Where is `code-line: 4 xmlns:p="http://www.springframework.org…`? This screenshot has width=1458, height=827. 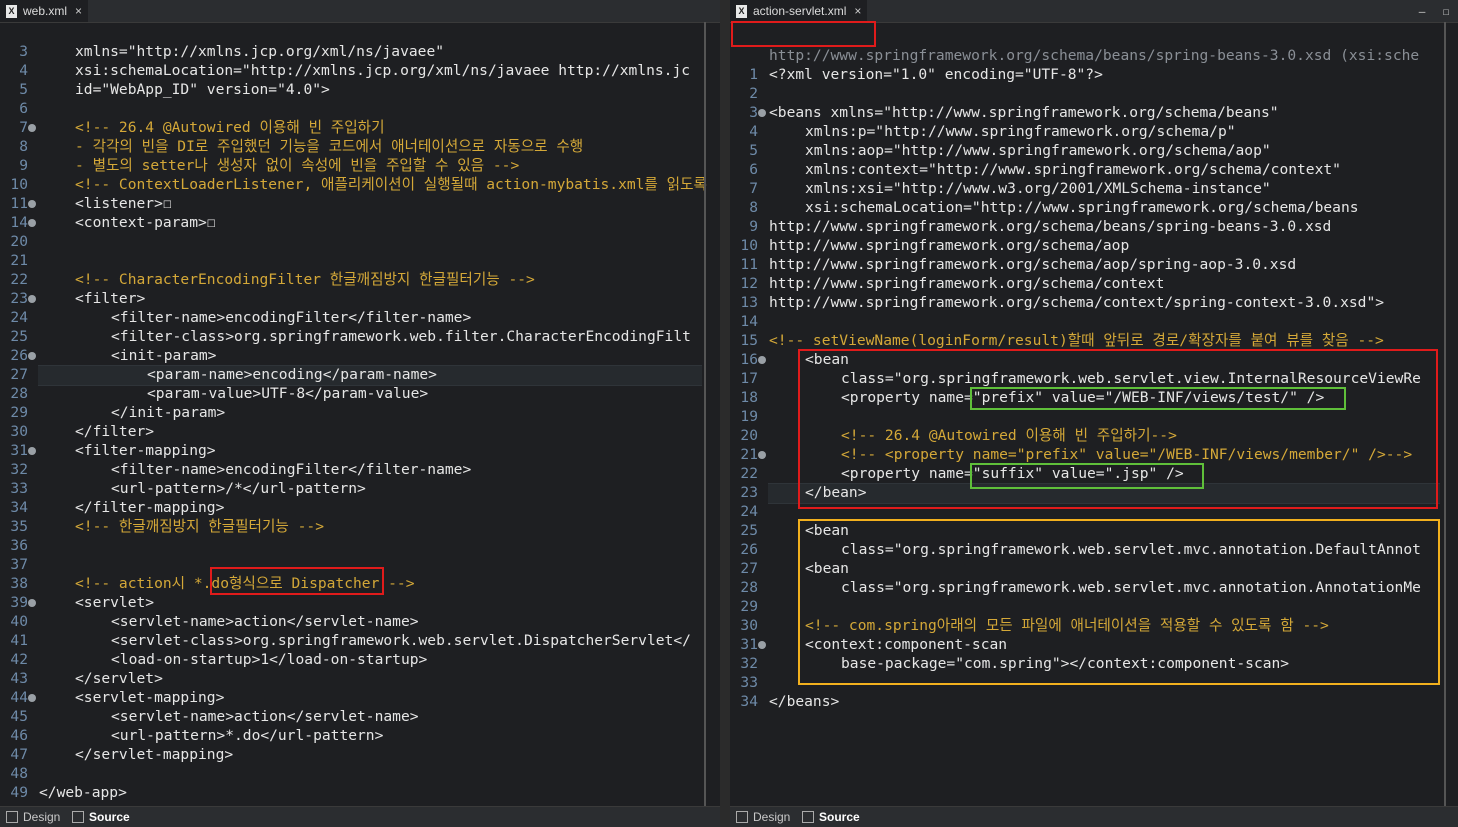 code-line: 4 xmlns:p="http://www.springframework.org… is located at coordinates (1094, 131).